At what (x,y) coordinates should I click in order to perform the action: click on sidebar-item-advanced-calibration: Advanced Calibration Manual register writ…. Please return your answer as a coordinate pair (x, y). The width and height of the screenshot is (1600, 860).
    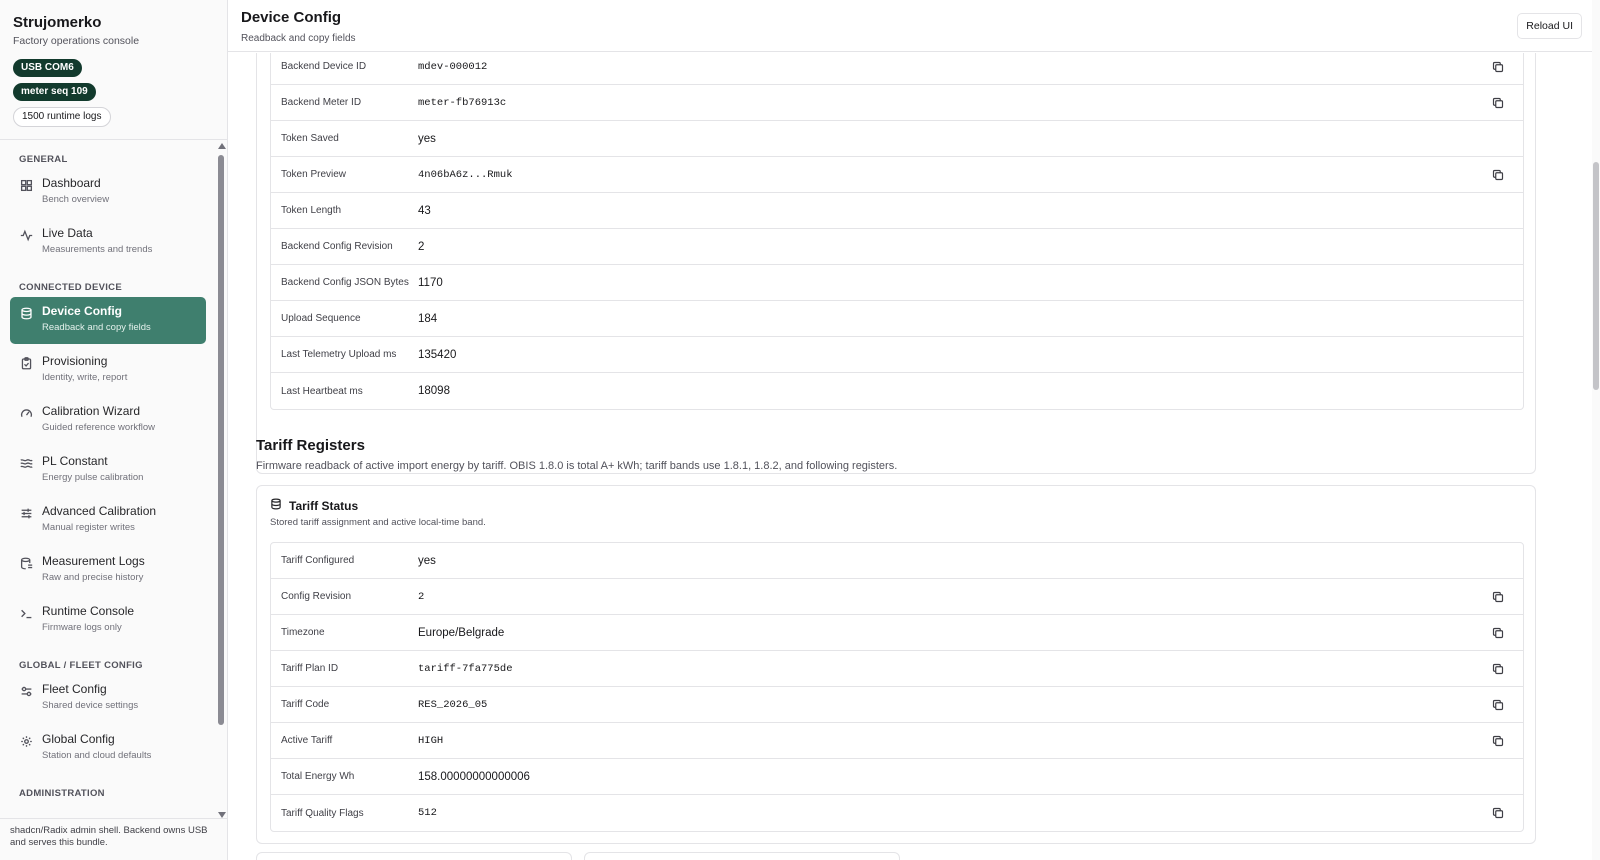
    Looking at the image, I should click on (108, 520).